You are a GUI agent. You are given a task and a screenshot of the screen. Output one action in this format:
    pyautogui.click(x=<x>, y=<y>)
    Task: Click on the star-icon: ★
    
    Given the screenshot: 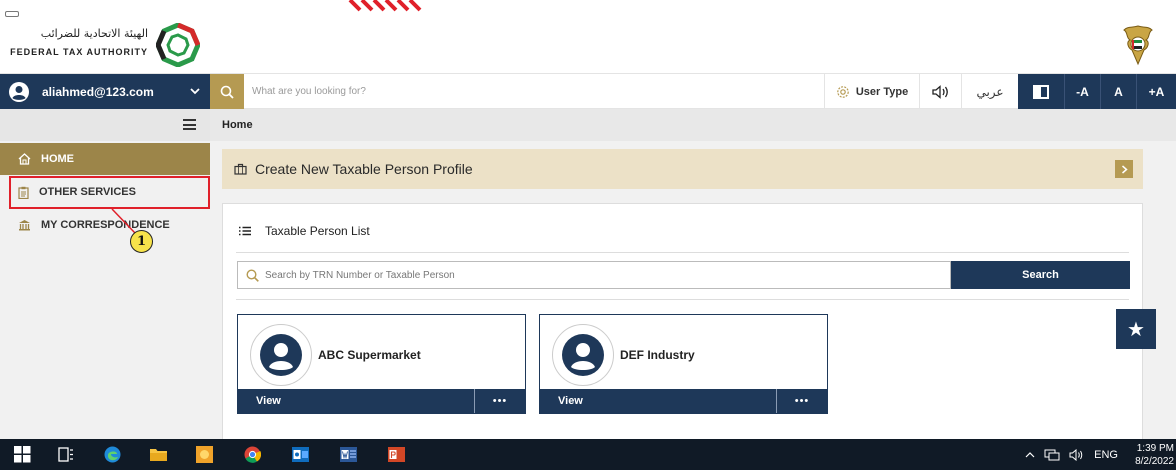 What is the action you would take?
    pyautogui.click(x=1136, y=329)
    